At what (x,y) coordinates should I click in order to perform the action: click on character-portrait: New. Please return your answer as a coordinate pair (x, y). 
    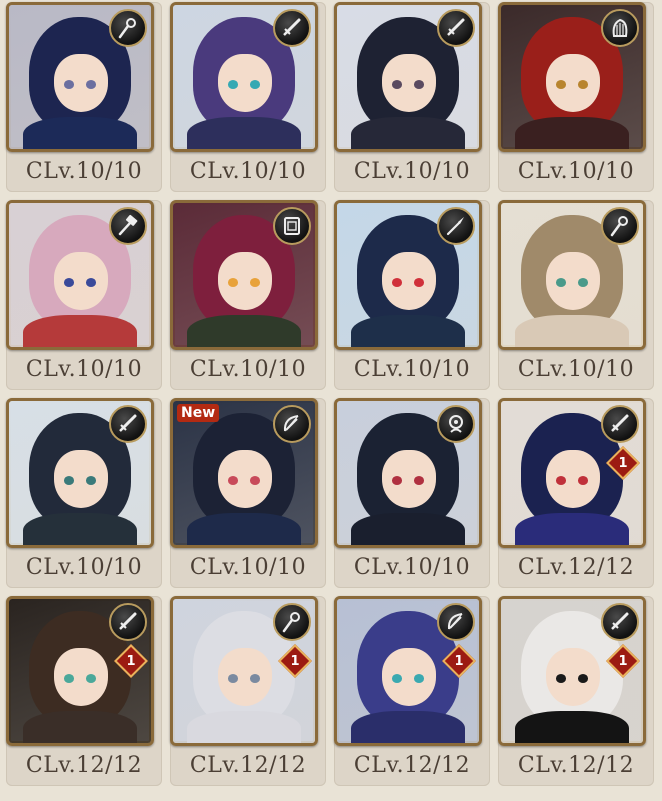
    Looking at the image, I should click on (244, 473).